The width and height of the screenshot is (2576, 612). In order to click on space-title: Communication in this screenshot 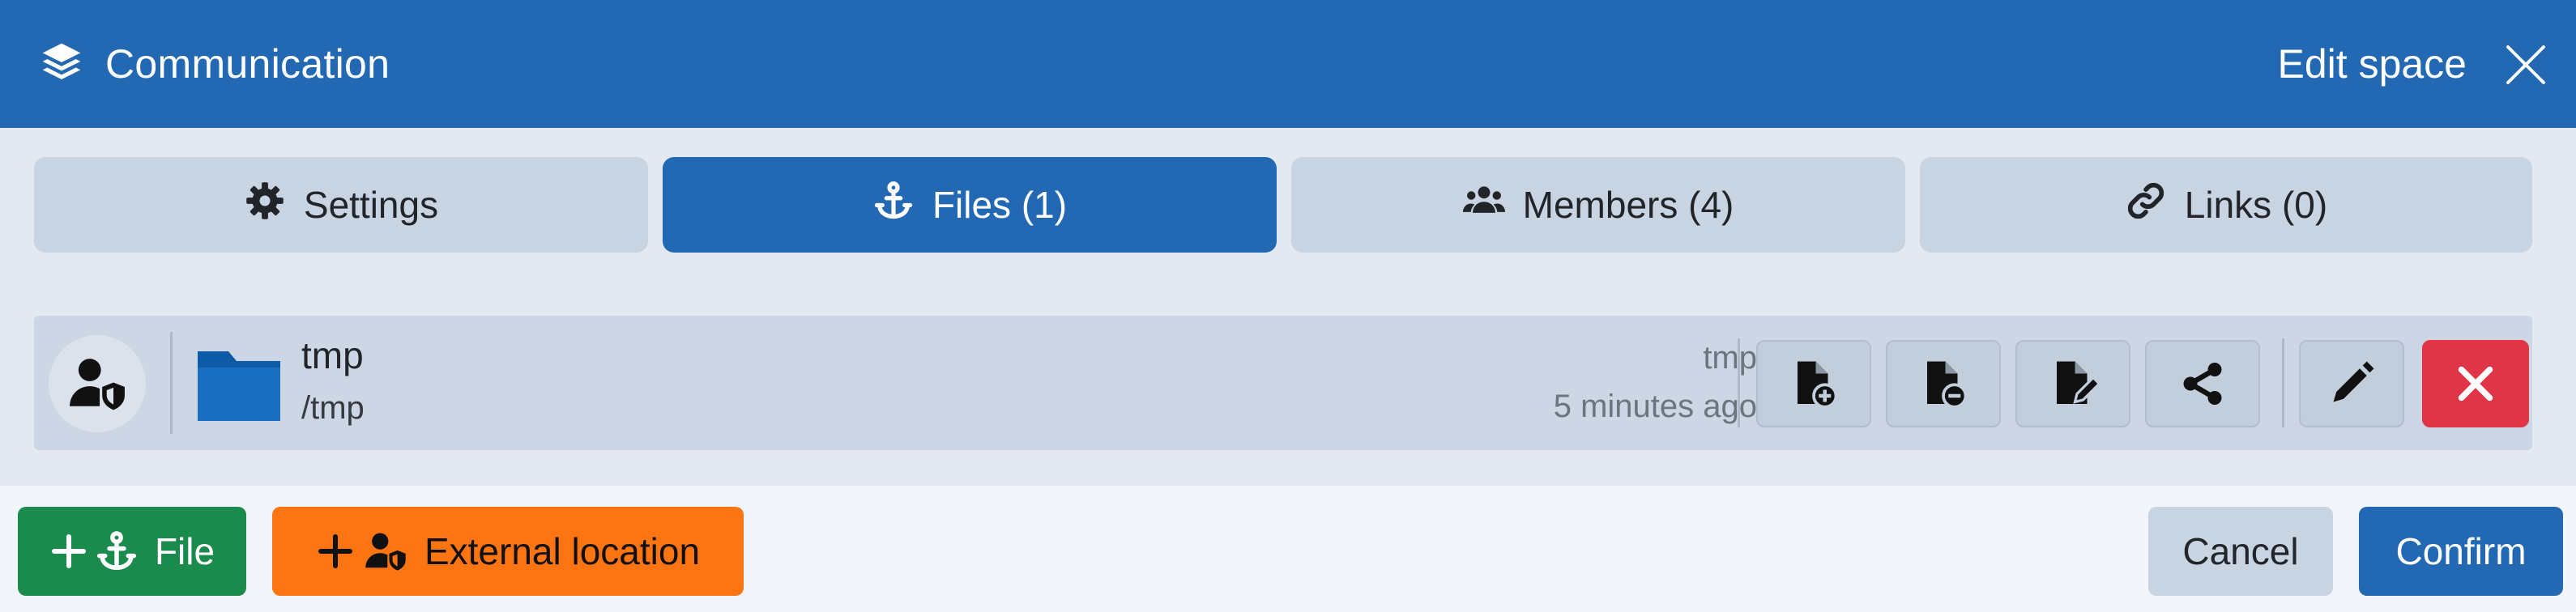, I will do `click(247, 64)`.